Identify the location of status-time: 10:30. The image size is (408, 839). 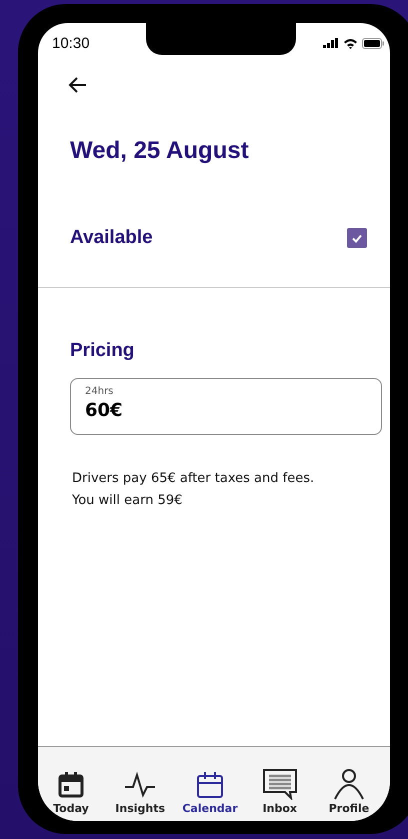
(71, 43).